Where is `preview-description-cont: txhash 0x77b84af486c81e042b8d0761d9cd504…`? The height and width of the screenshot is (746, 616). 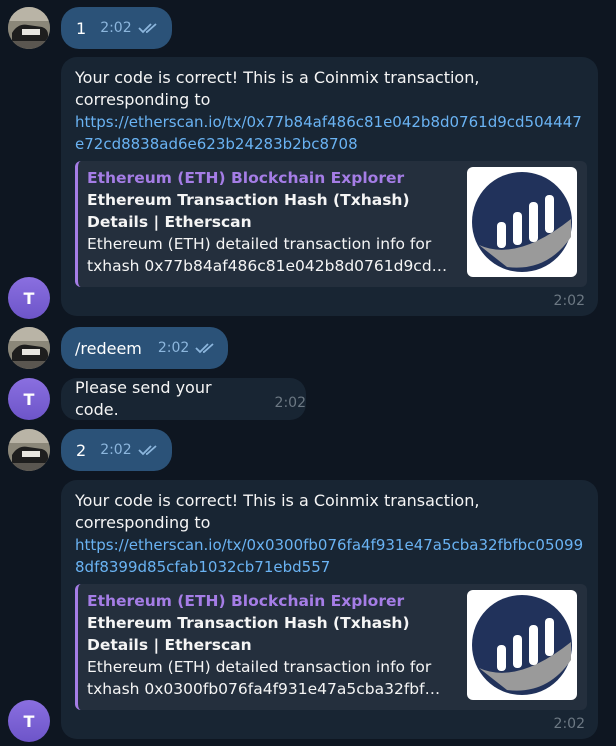 preview-description-cont: txhash 0x77b84af486c81e042b8d0761d9cd504… is located at coordinates (268, 266).